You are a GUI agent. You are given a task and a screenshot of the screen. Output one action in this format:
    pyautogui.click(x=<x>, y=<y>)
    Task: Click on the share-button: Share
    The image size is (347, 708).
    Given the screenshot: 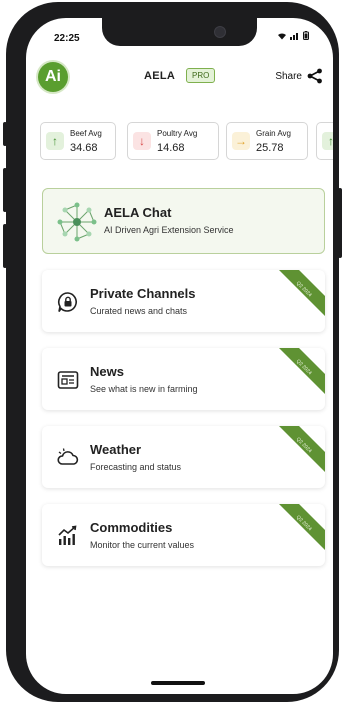 What is the action you would take?
    pyautogui.click(x=299, y=76)
    